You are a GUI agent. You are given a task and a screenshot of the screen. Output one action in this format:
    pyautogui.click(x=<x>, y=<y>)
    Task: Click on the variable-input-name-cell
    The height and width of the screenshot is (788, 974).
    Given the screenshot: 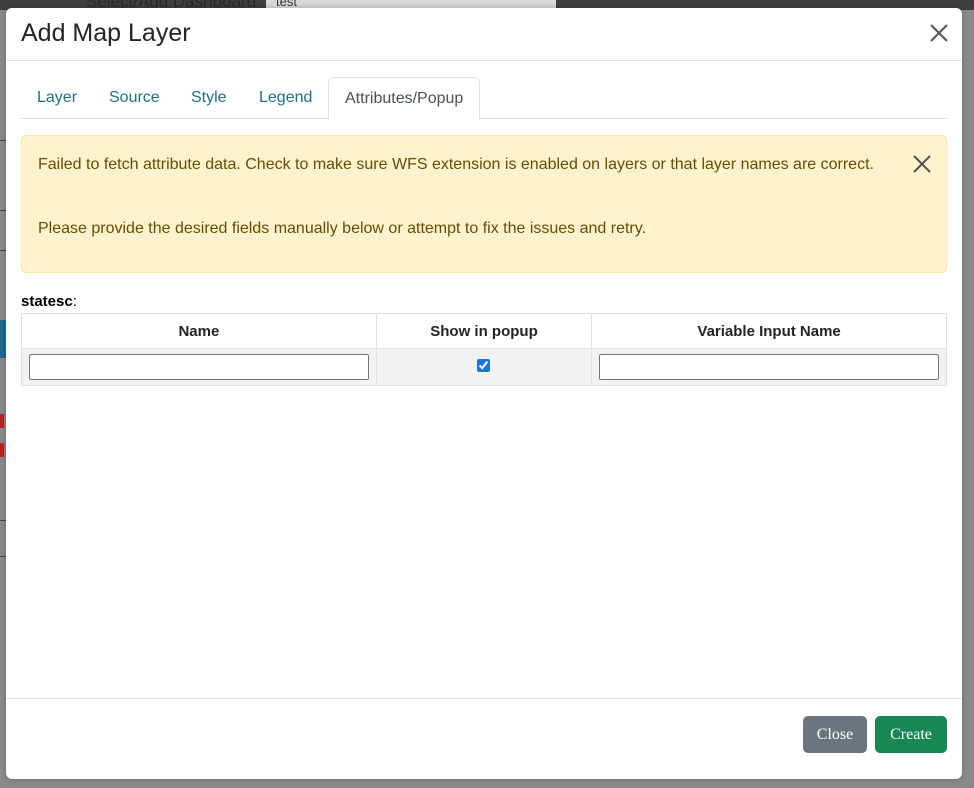 What is the action you would take?
    pyautogui.click(x=769, y=367)
    